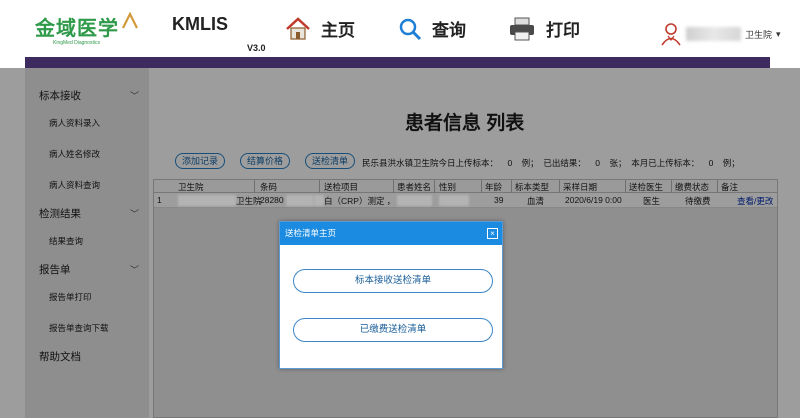  What do you see at coordinates (298, 28) in the screenshot?
I see `home-icon` at bounding box center [298, 28].